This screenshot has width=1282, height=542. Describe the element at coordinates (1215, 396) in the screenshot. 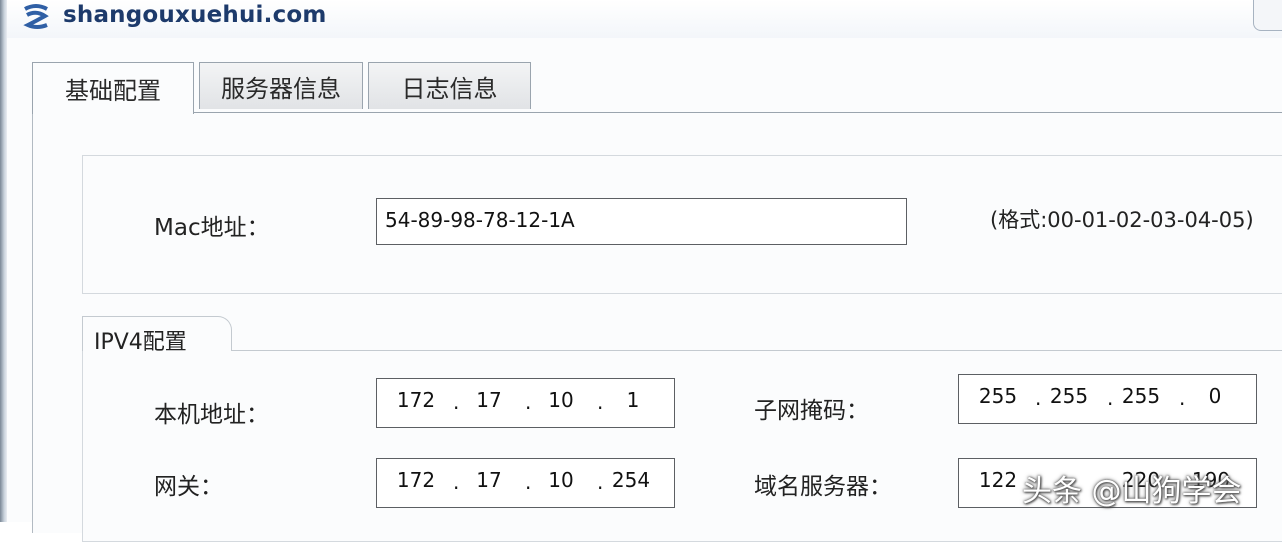

I see `subnet-mask-octet-4: 0` at that location.